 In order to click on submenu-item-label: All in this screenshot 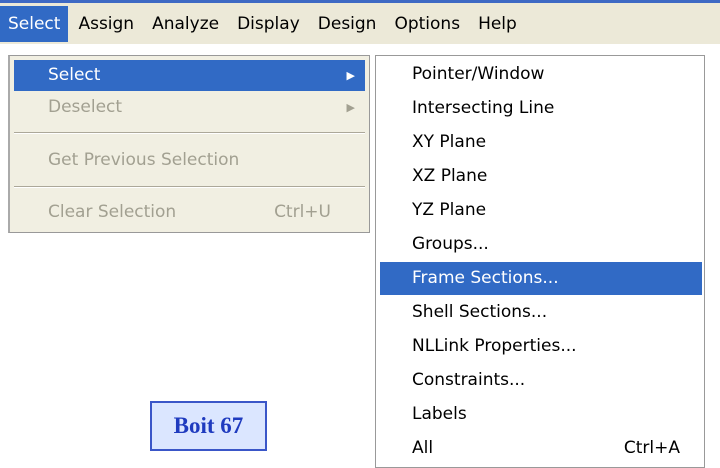, I will do `click(423, 448)`.